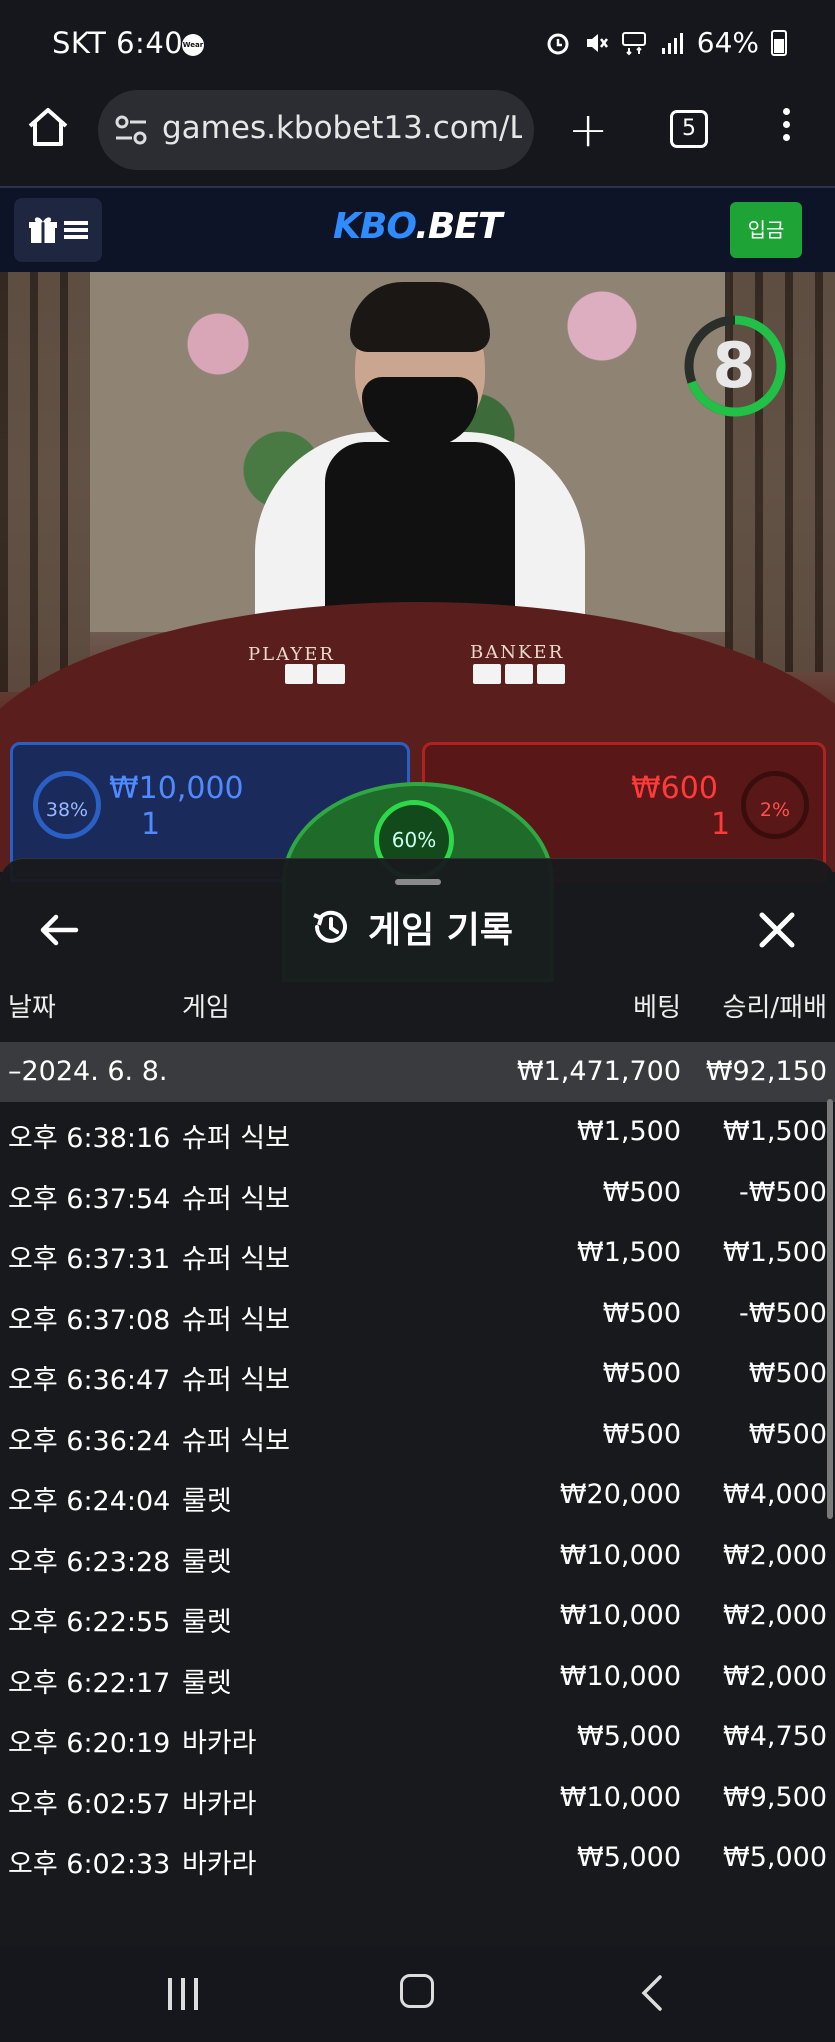 This screenshot has width=835, height=2042. What do you see at coordinates (651, 1993) in the screenshot?
I see `back-button` at bounding box center [651, 1993].